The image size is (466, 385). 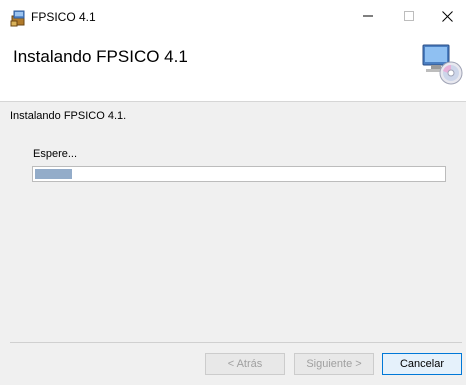 I want to click on title-bar: FPSICO 4.1, so click(x=233, y=17).